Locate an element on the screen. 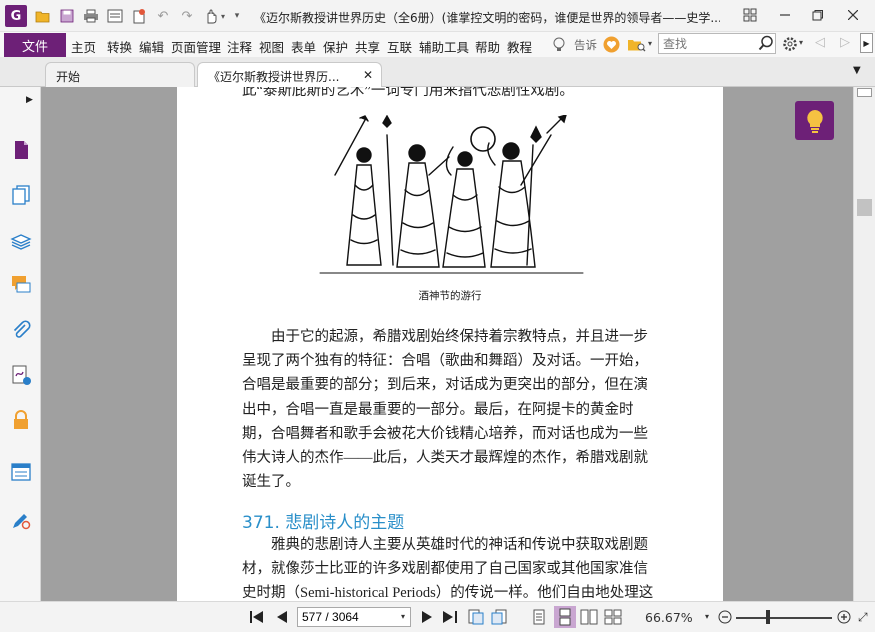 The height and width of the screenshot is (632, 875). status-bar: ▾ 66.67% ▾ ⤢ is located at coordinates (437, 616).